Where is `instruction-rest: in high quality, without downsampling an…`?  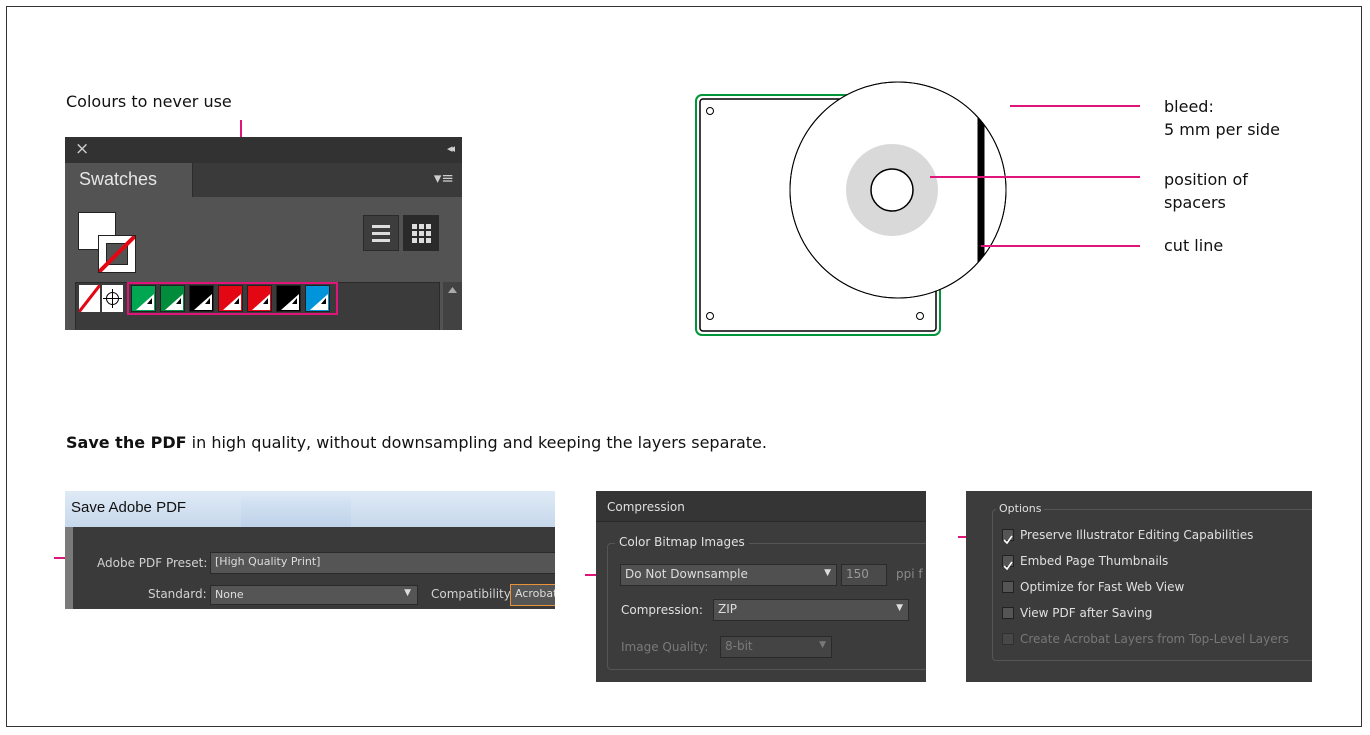
instruction-rest: in high quality, without downsampling an… is located at coordinates (476, 442).